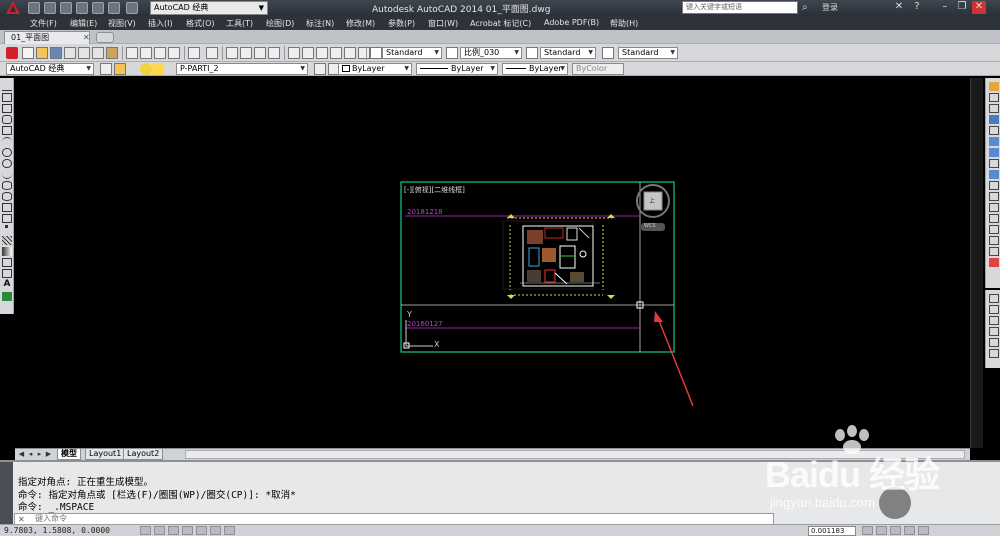  Describe the element at coordinates (652, 200) in the screenshot. I see `viewcube-top-label: 上` at that location.